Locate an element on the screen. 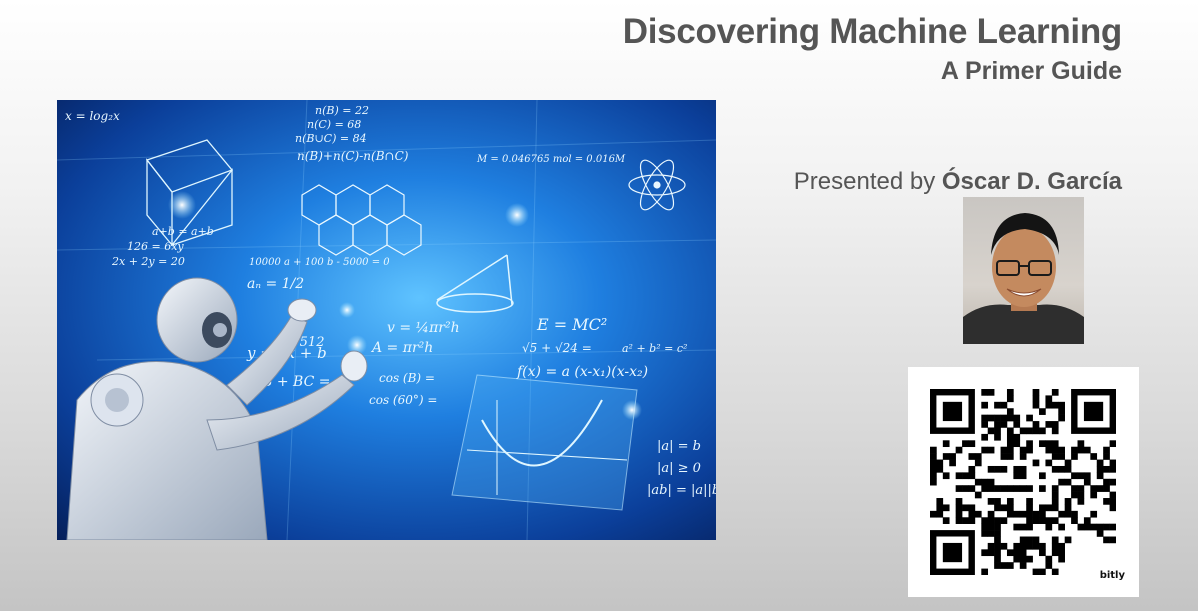  presenter-photo is located at coordinates (1023, 270).